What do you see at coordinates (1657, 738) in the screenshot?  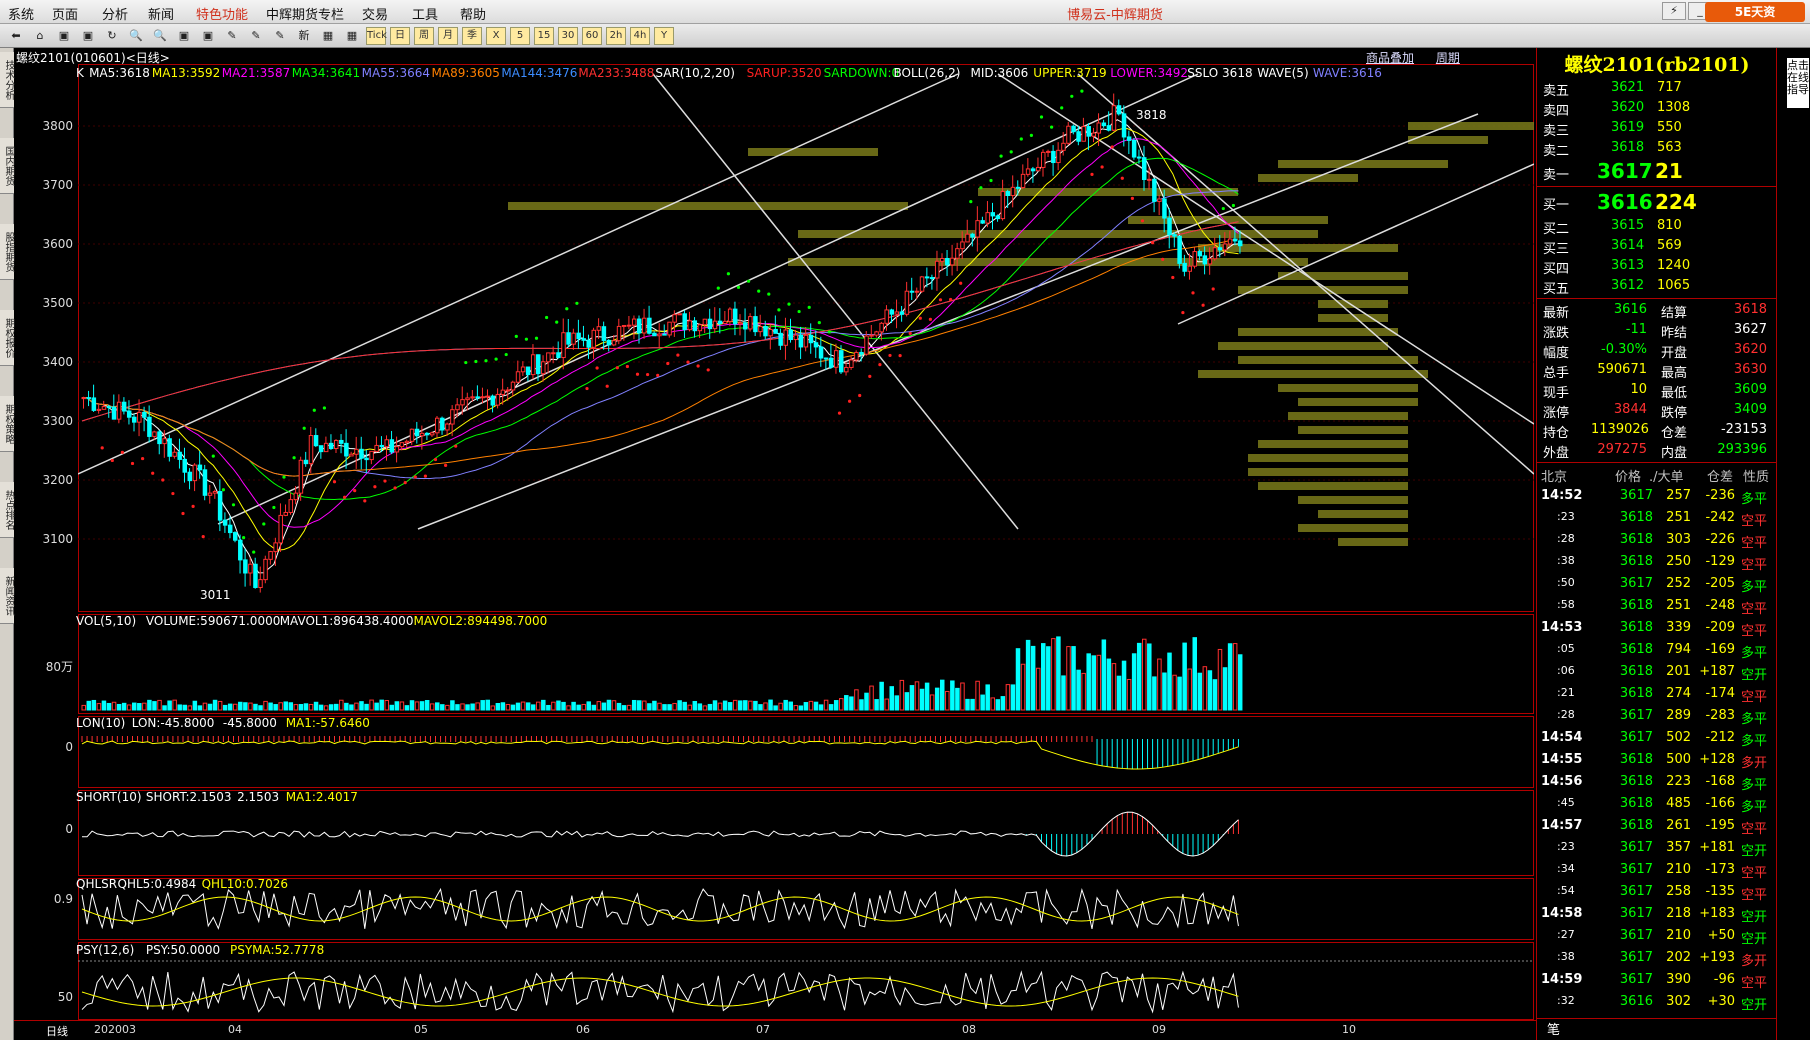 I see `quote-row: 14:54 3617 502 -212 多平` at bounding box center [1657, 738].